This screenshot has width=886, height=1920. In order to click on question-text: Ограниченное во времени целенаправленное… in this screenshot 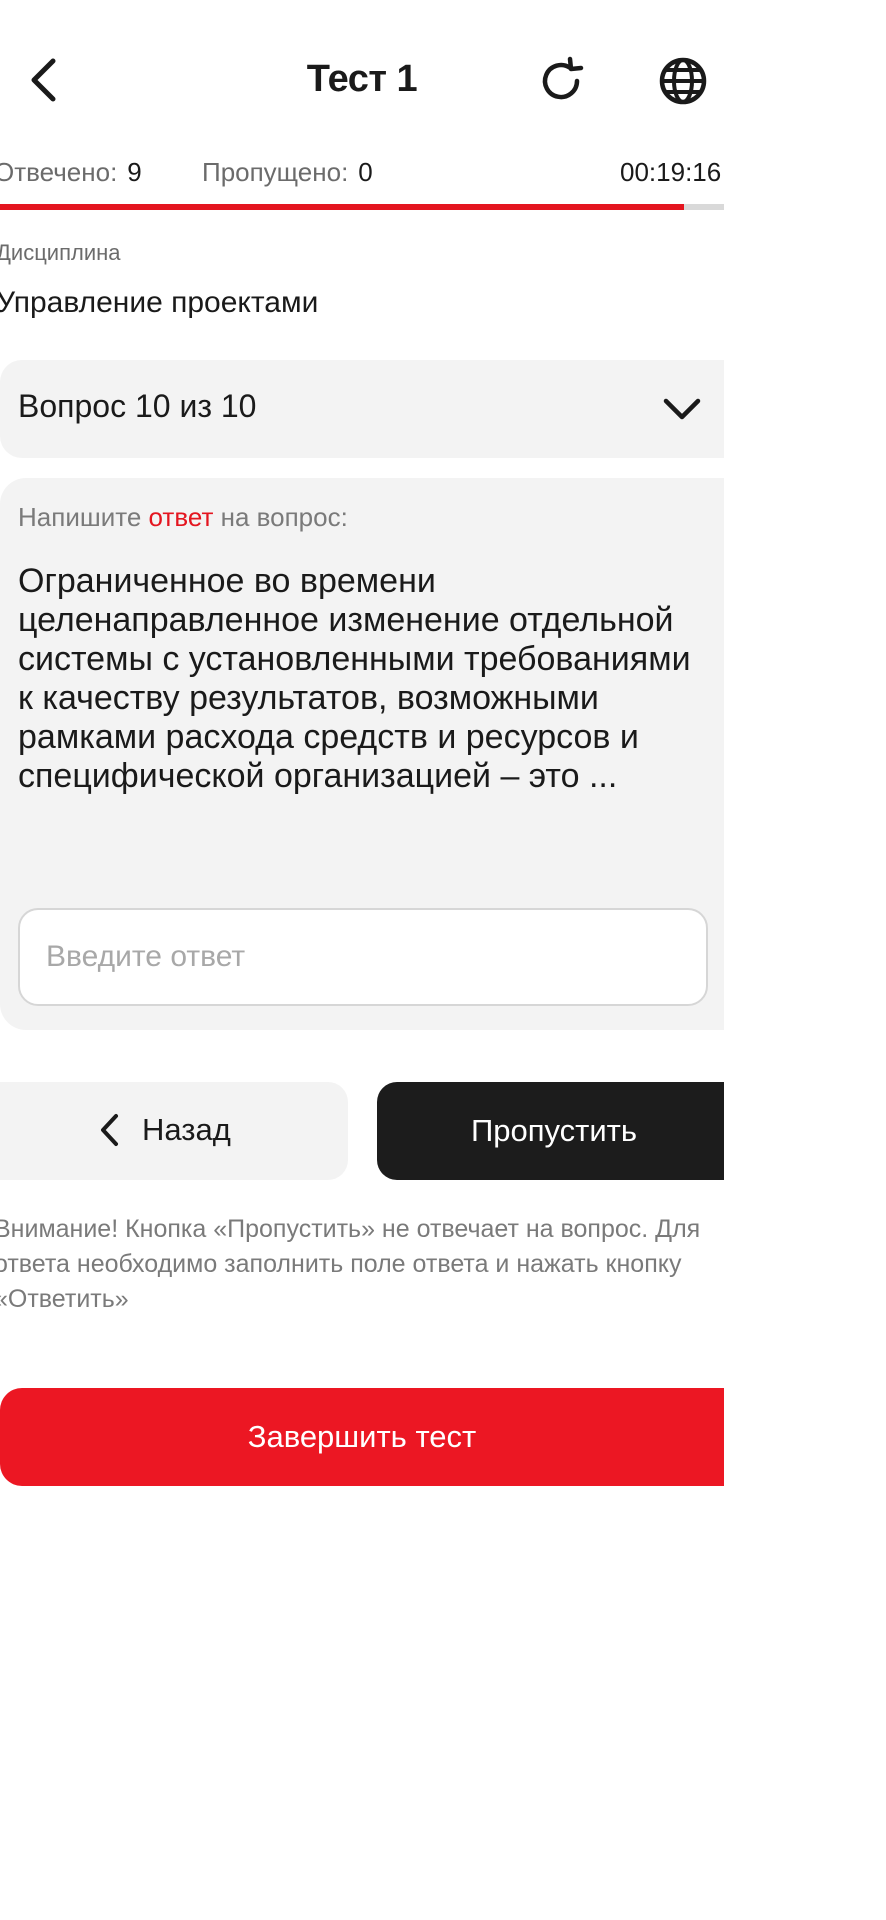, I will do `click(354, 678)`.